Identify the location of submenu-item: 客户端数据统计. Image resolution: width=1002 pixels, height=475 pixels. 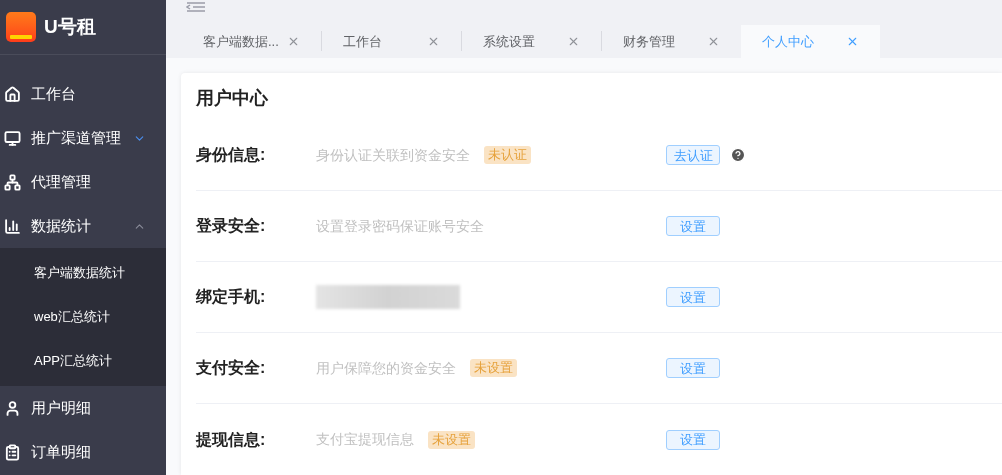
(83, 273).